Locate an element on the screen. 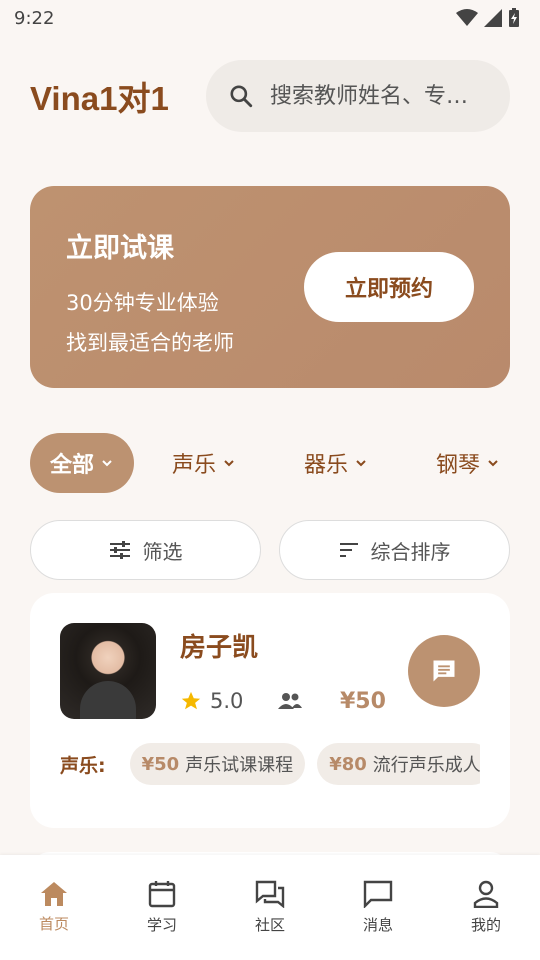 The image size is (540, 960). search-bar is located at coordinates (358, 96).